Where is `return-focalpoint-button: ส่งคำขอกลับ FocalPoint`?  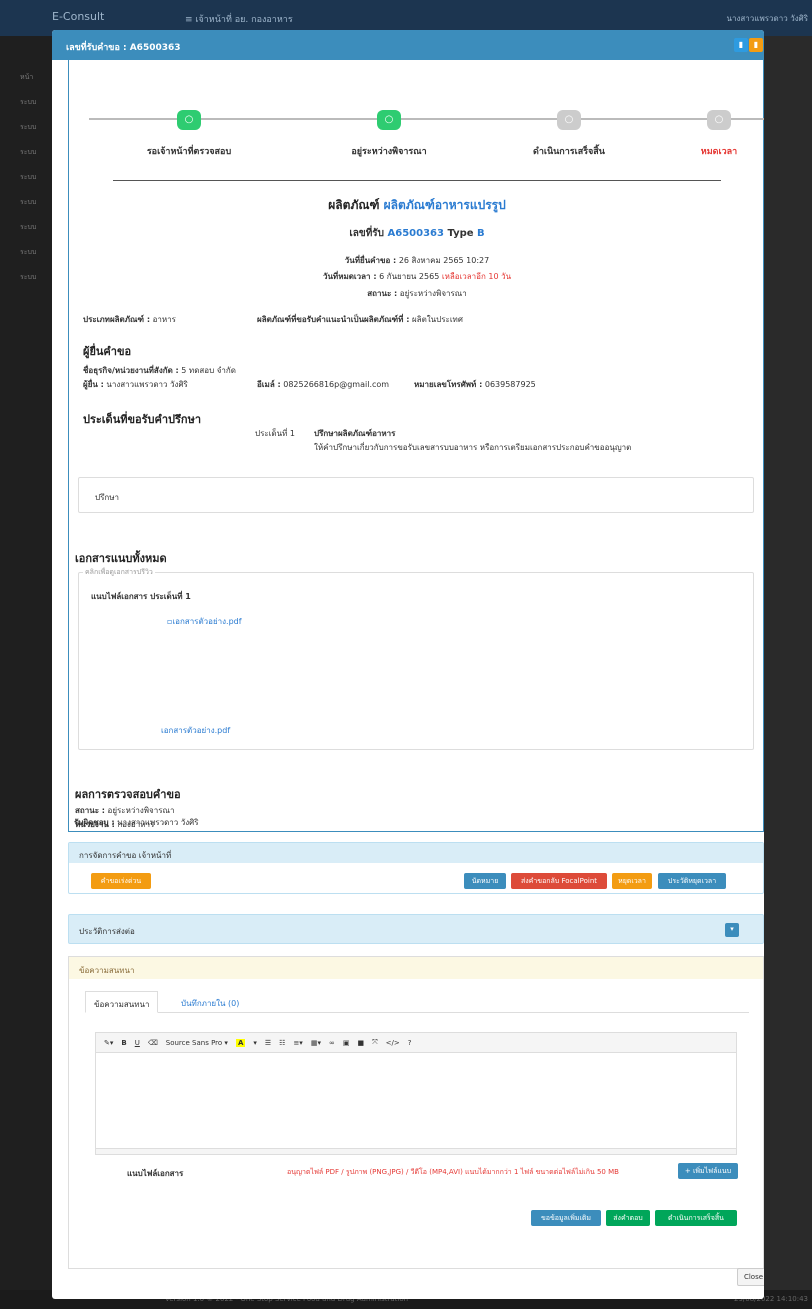
return-focalpoint-button: ส่งคำขอกลับ FocalPoint is located at coordinates (559, 881).